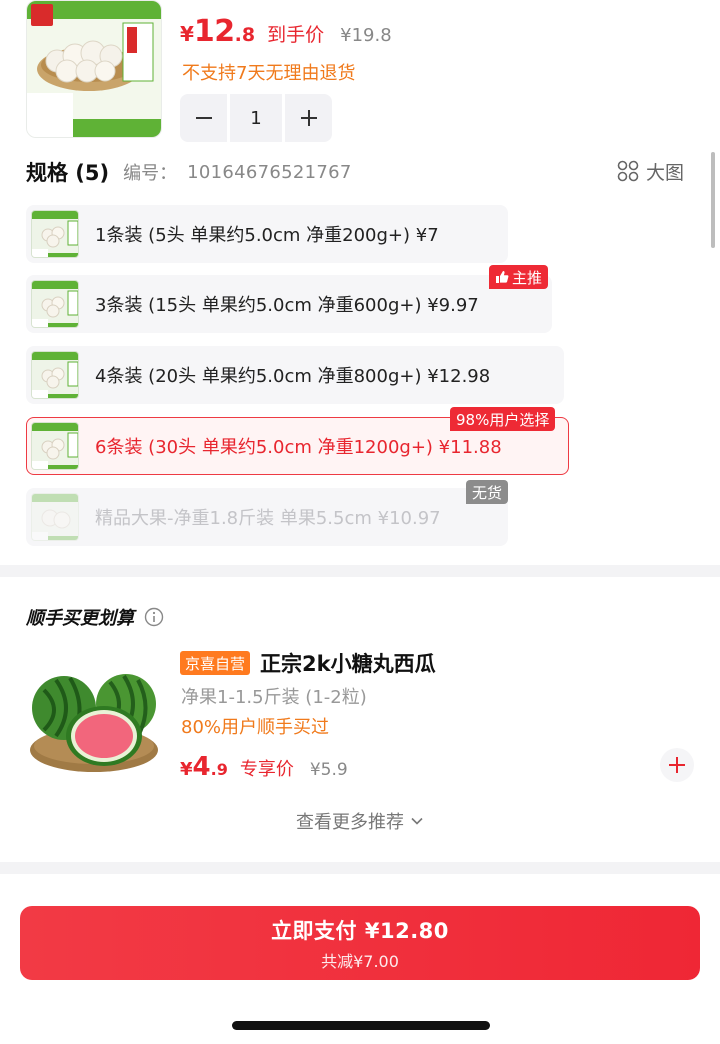 This screenshot has width=720, height=1044. I want to click on spec-title: 规格 (5), so click(68, 173).